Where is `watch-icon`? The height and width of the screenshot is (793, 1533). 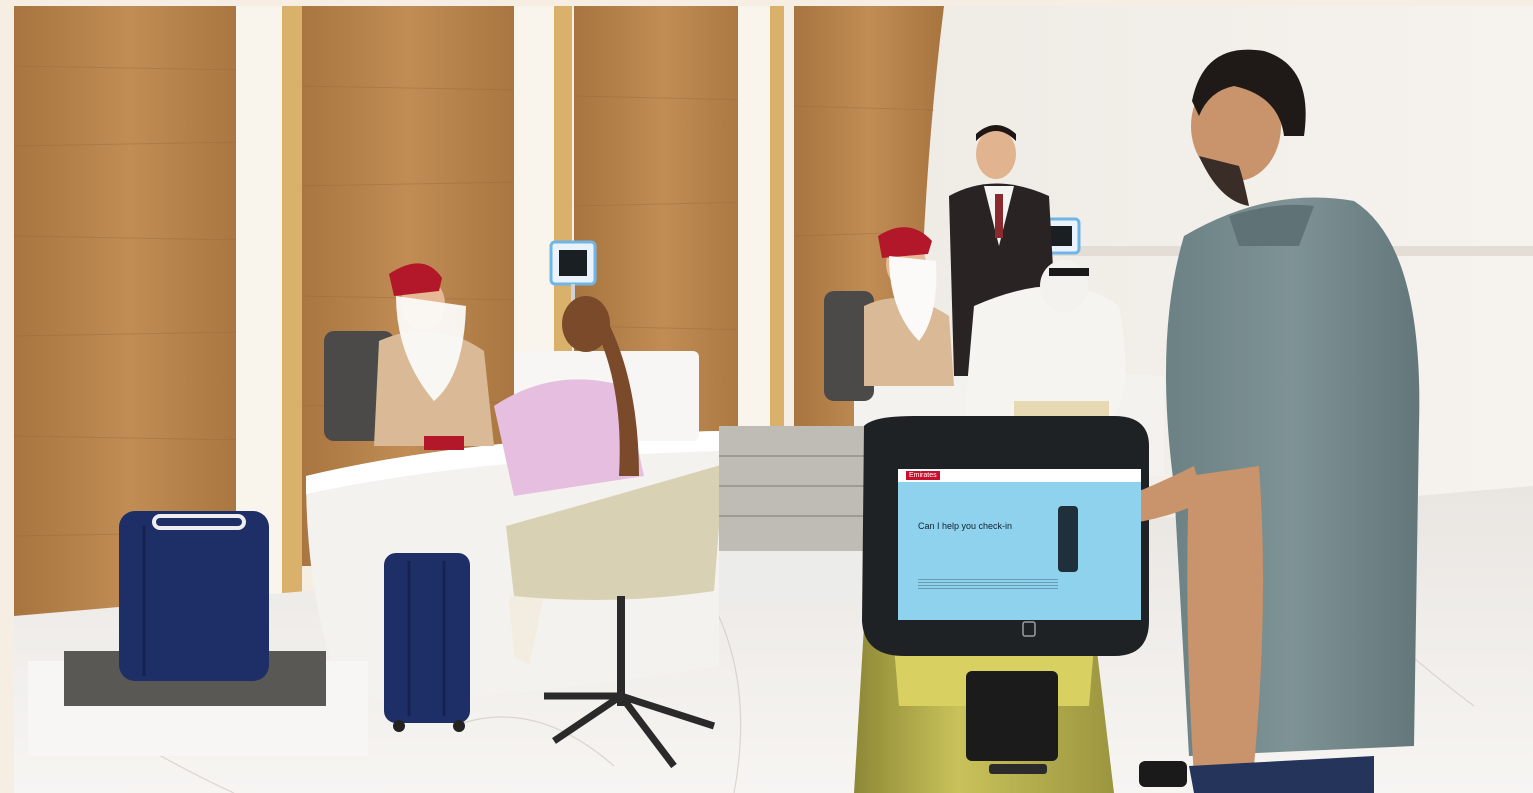
watch-icon is located at coordinates (1163, 774).